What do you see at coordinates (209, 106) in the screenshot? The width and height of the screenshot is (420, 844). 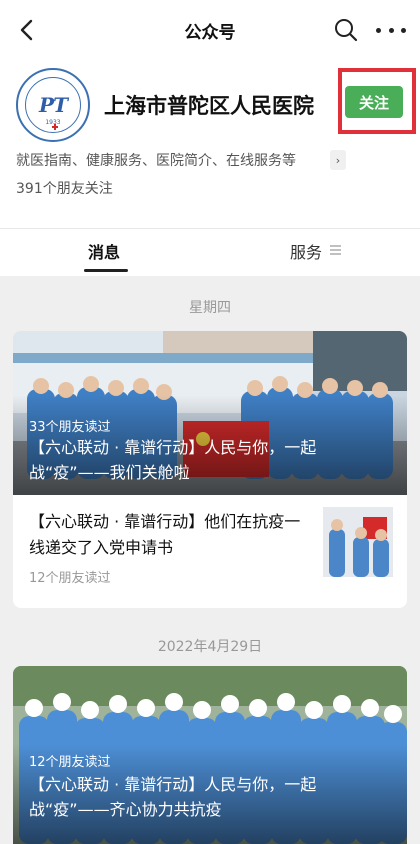 I see `account-name: 上海市普陀区人民医院` at bounding box center [209, 106].